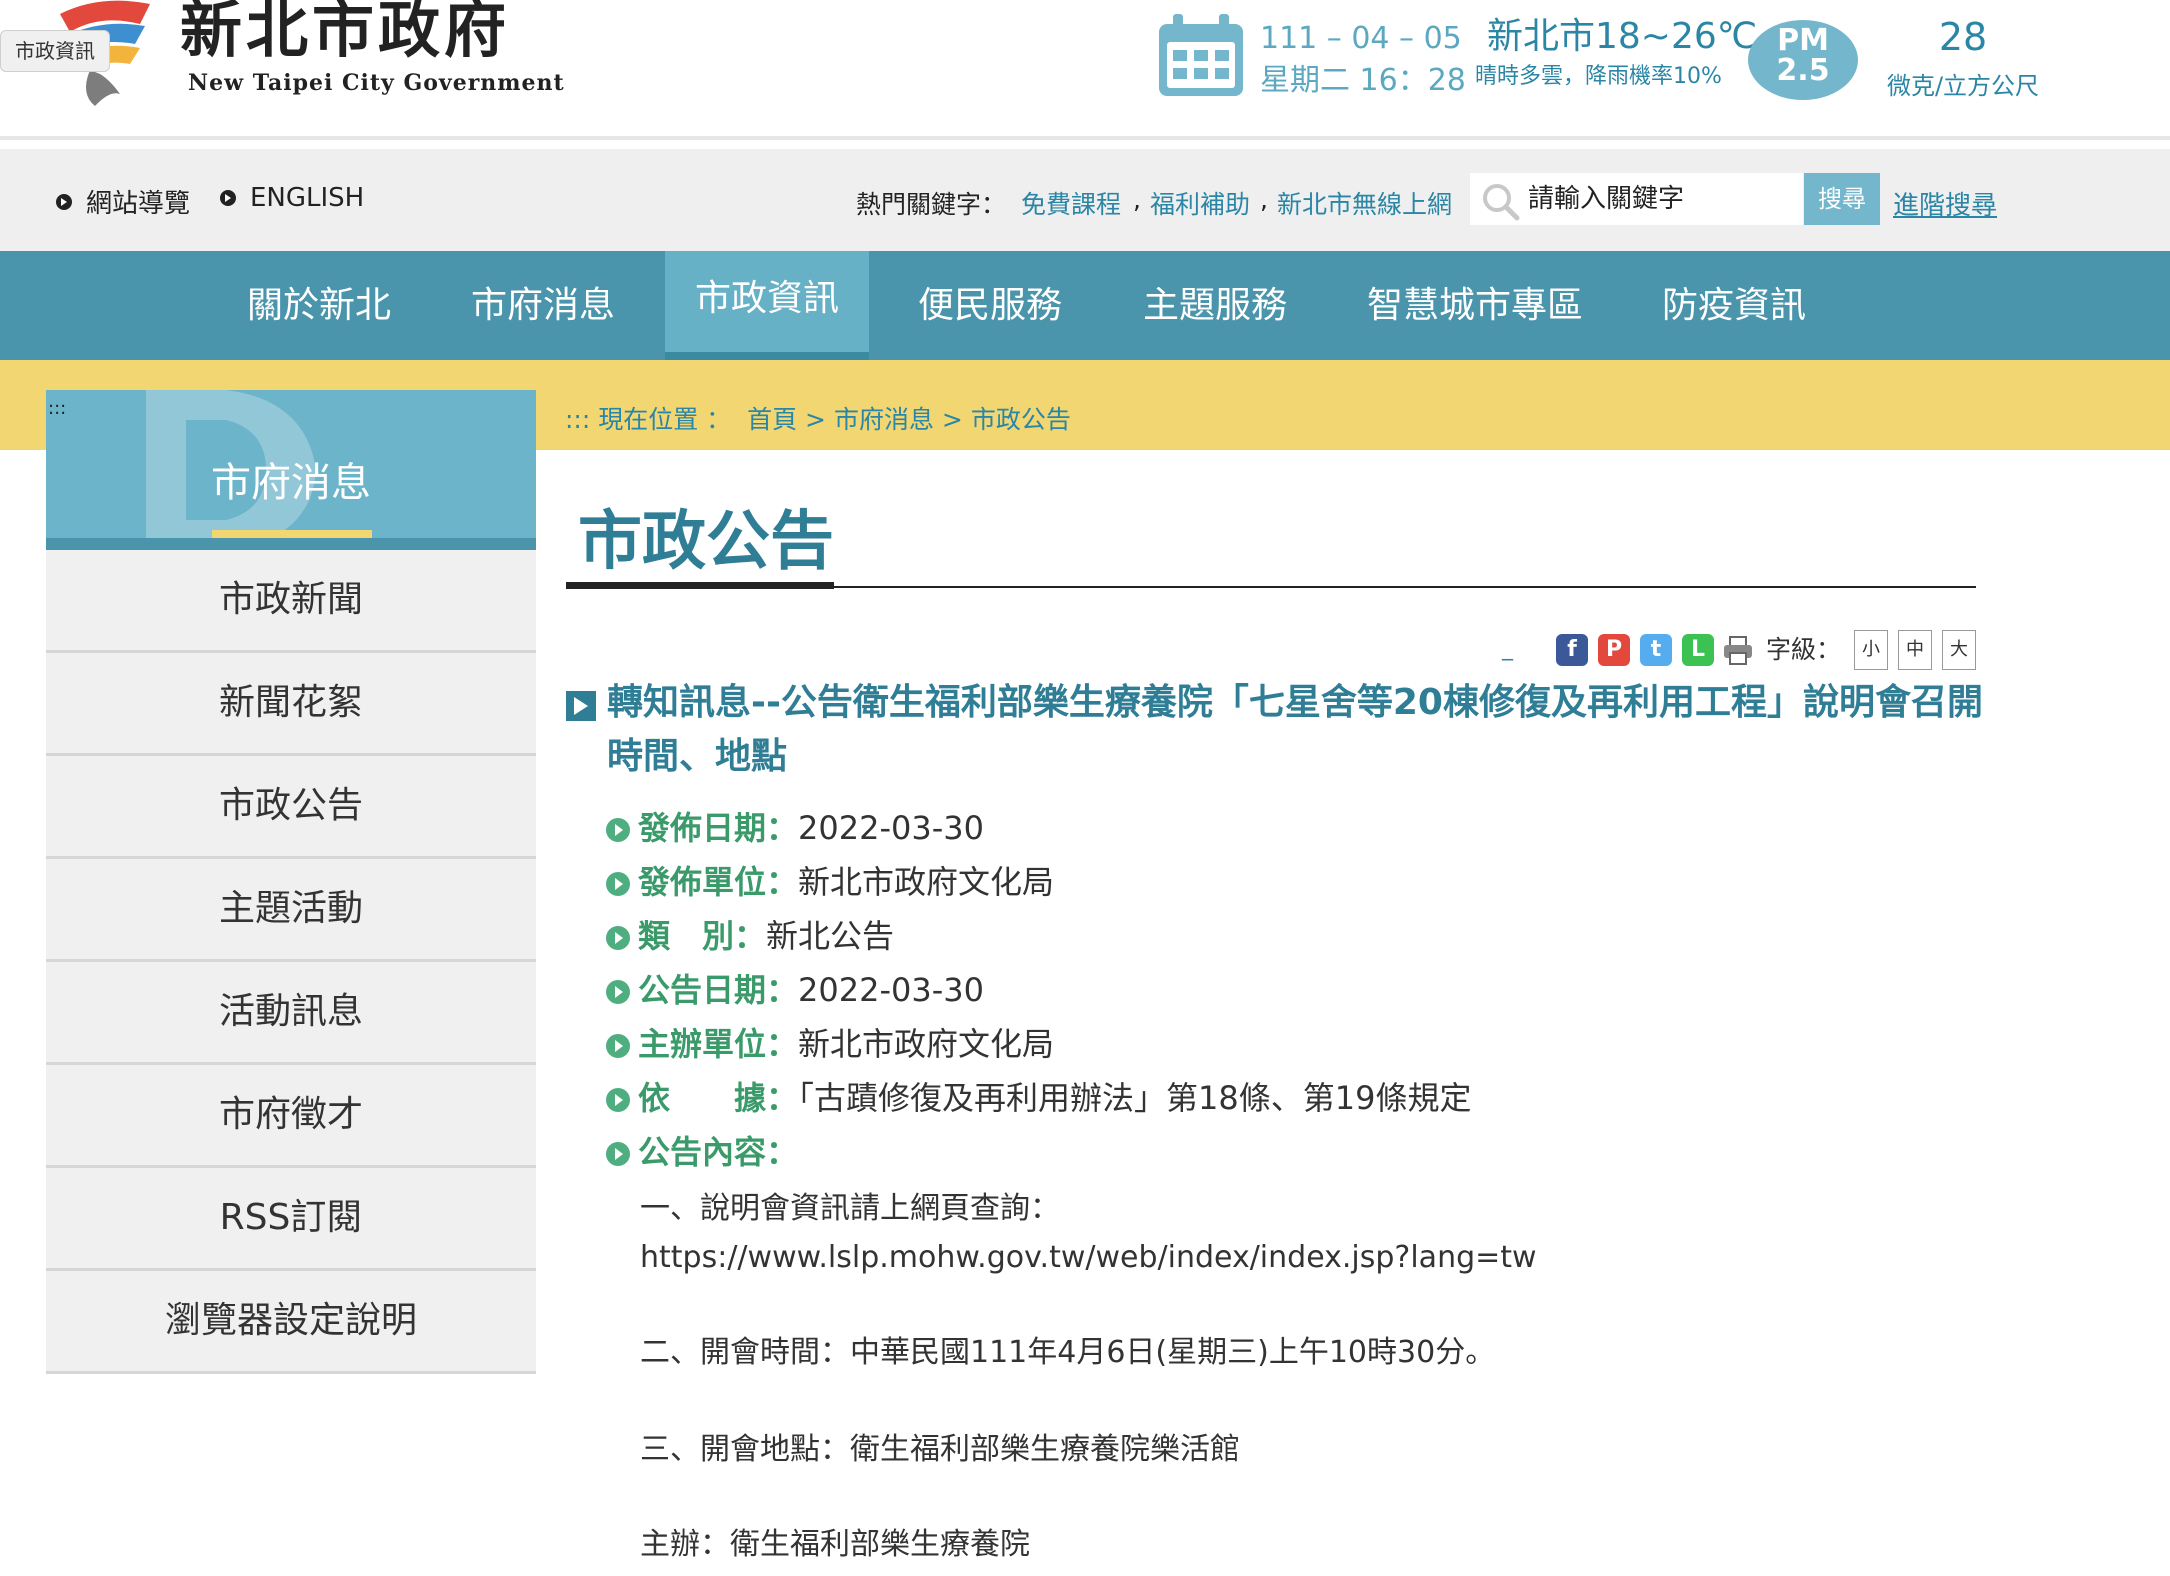  Describe the element at coordinates (1656, 650) in the screenshot. I see `twitter-share-icon: t` at that location.